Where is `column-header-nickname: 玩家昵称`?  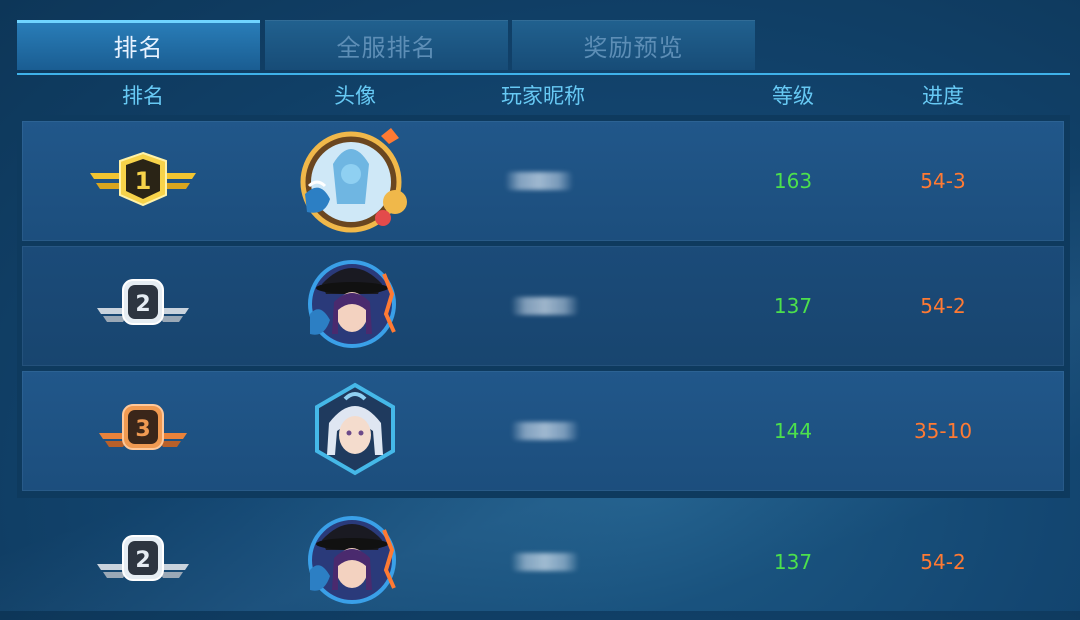 column-header-nickname: 玩家昵称 is located at coordinates (543, 96).